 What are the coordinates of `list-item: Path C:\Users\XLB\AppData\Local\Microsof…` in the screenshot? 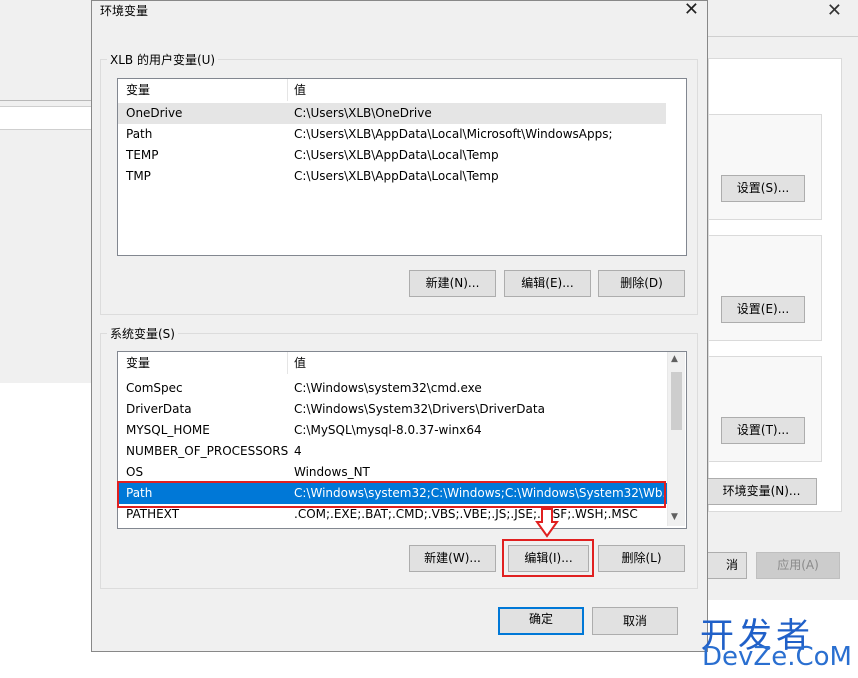 It's located at (392, 134).